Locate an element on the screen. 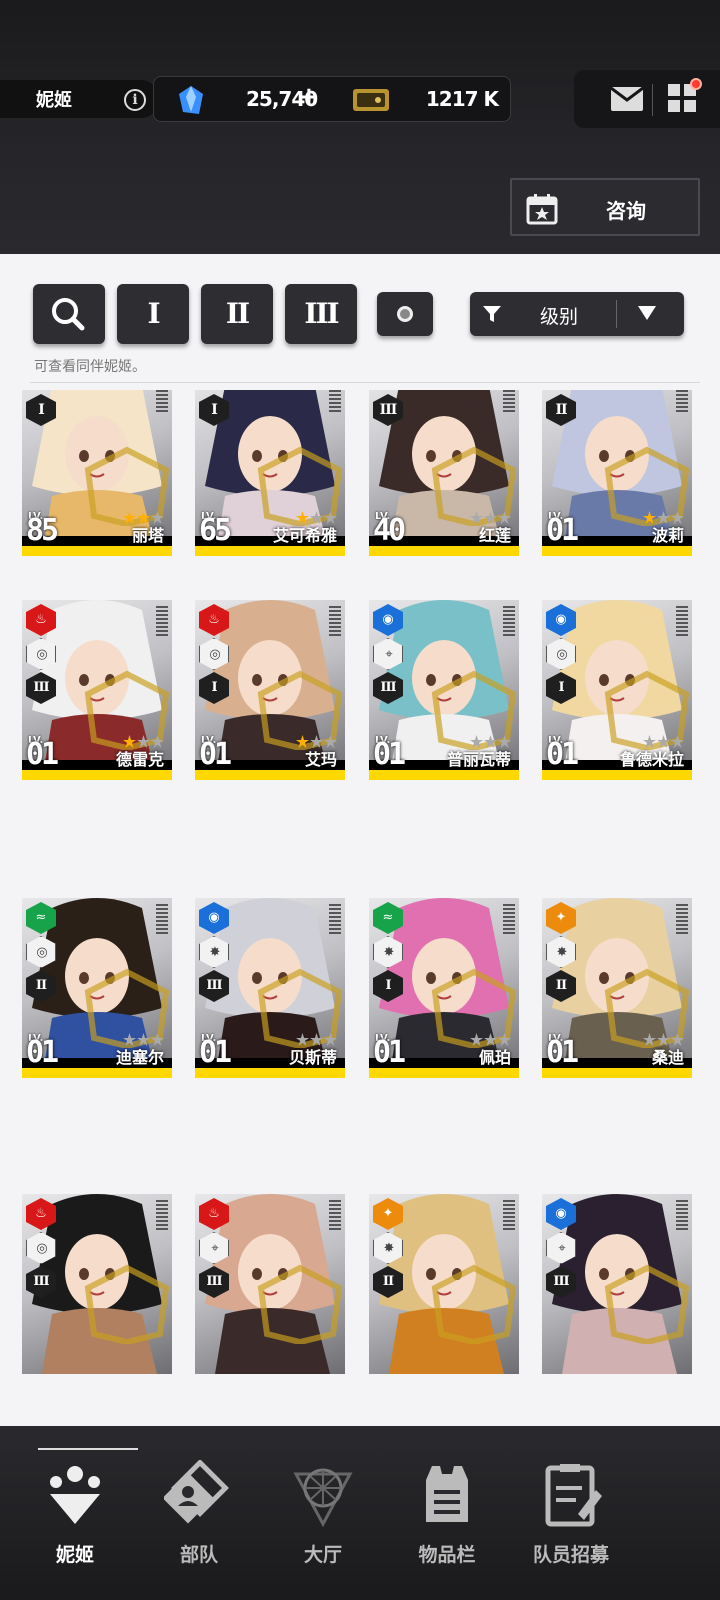  calendar-star-icon is located at coordinates (542, 209).